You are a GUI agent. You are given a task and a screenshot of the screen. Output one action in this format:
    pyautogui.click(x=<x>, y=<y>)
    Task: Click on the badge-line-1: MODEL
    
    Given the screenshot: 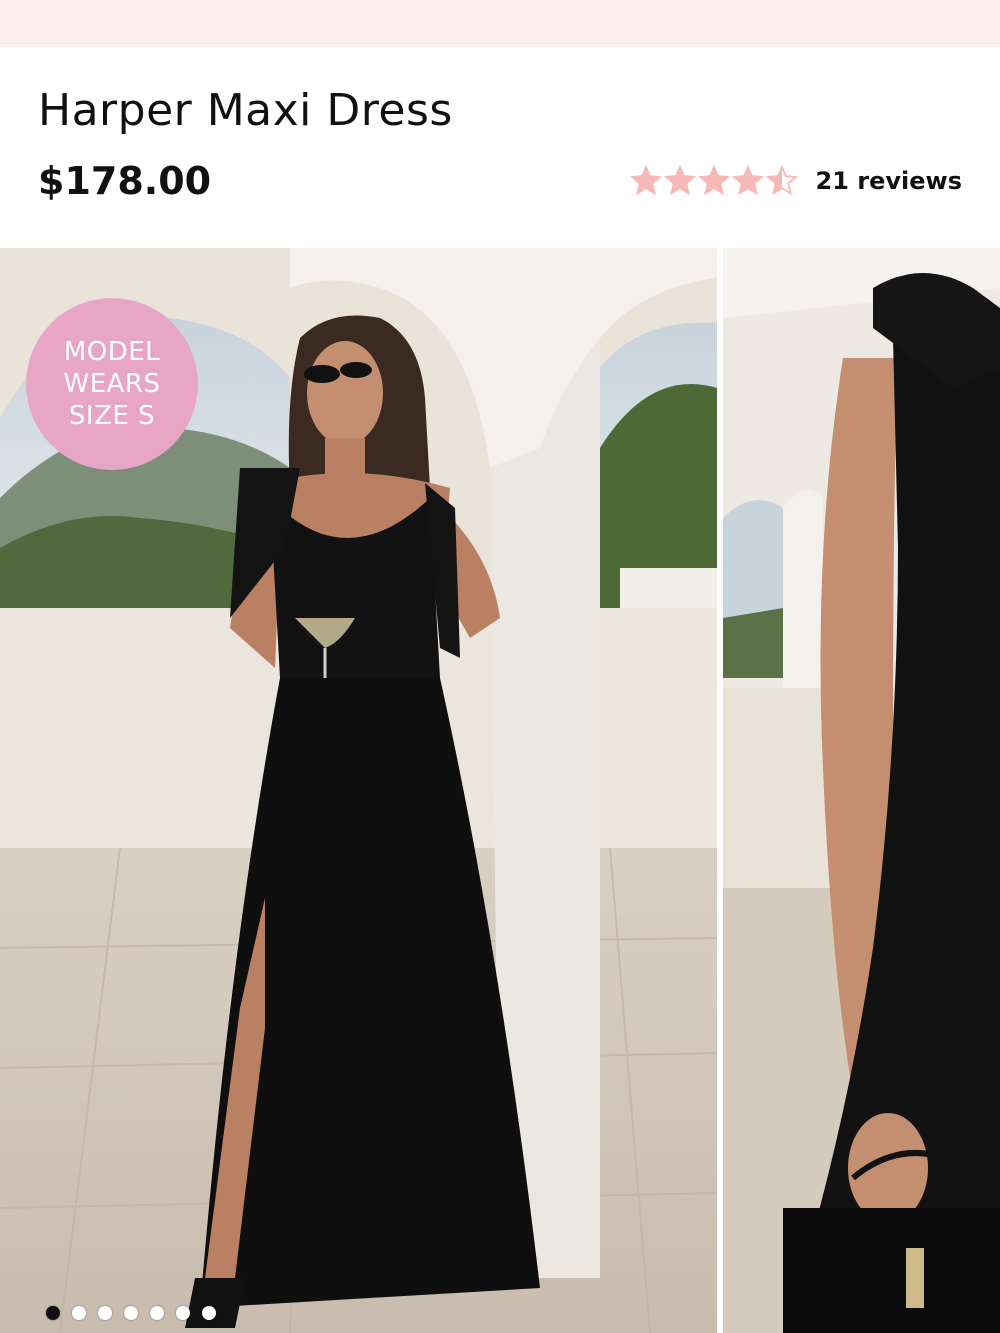 What is the action you would take?
    pyautogui.click(x=112, y=352)
    